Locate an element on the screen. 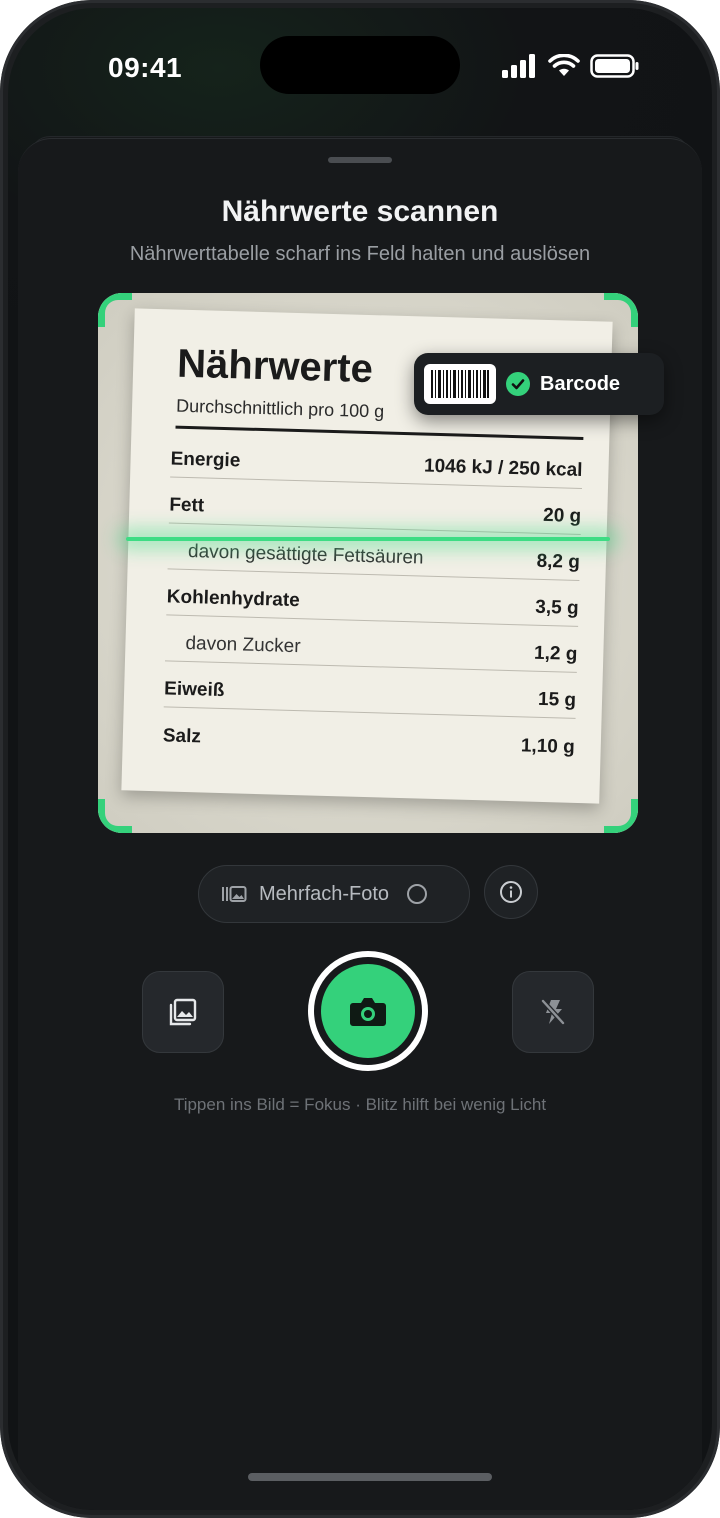 The image size is (720, 1518). gallery-icon is located at coordinates (183, 1012).